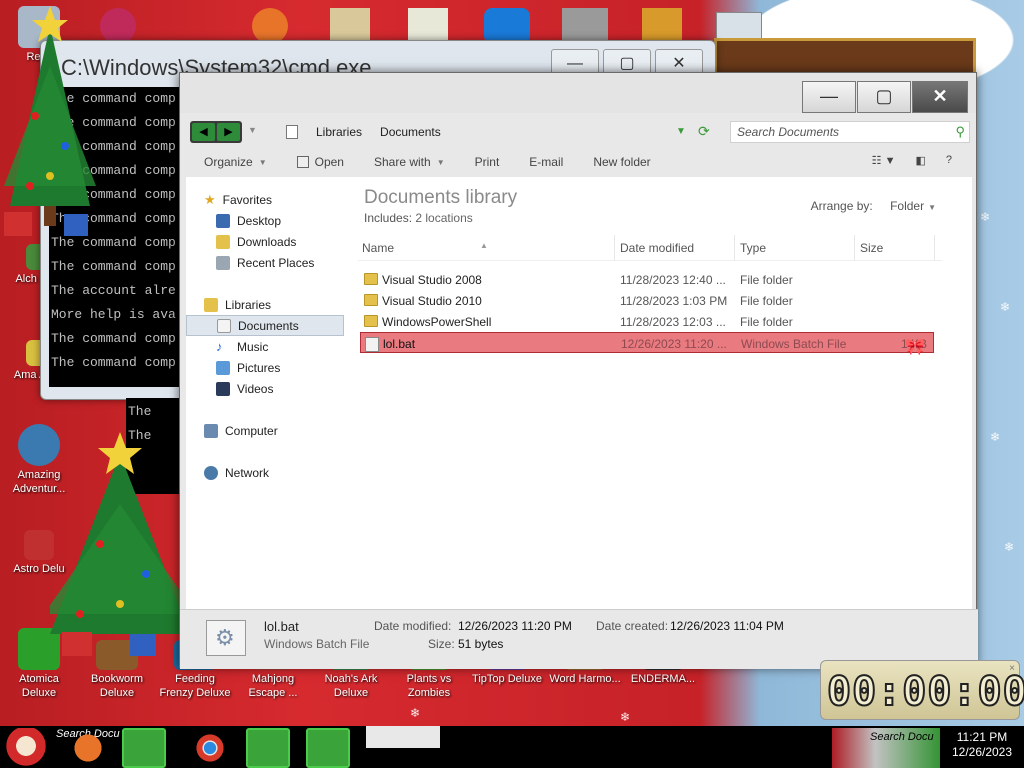  What do you see at coordinates (441, 197) in the screenshot?
I see `library-title: Documents library` at bounding box center [441, 197].